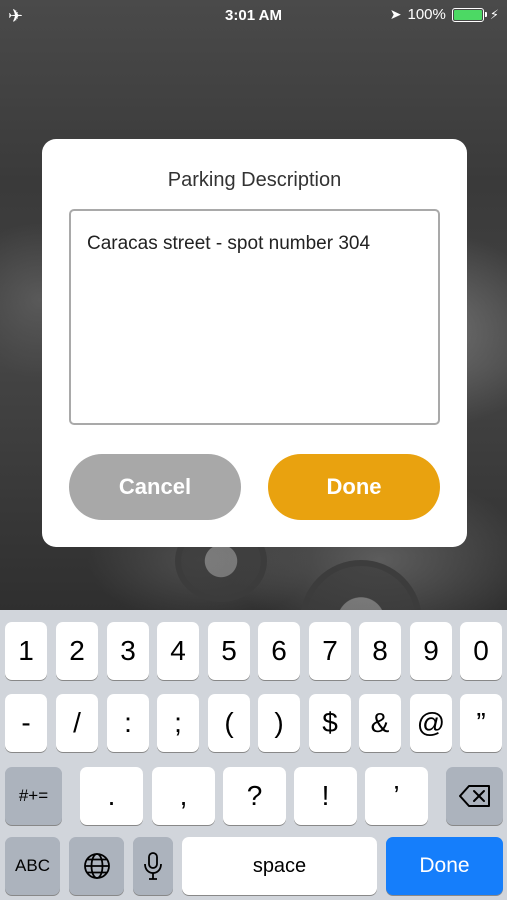  What do you see at coordinates (183, 796) in the screenshot?
I see `key-comma: ,` at bounding box center [183, 796].